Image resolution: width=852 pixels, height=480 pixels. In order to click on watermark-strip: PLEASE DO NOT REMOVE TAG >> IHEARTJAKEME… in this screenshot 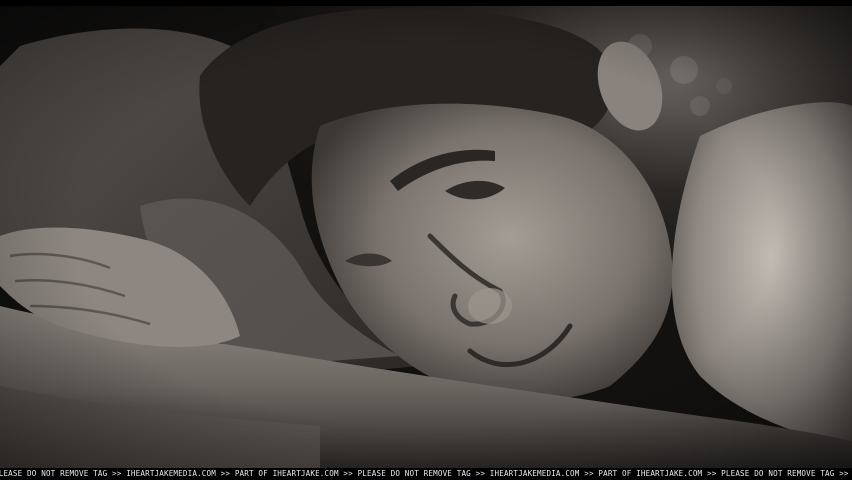, I will do `click(426, 474)`.